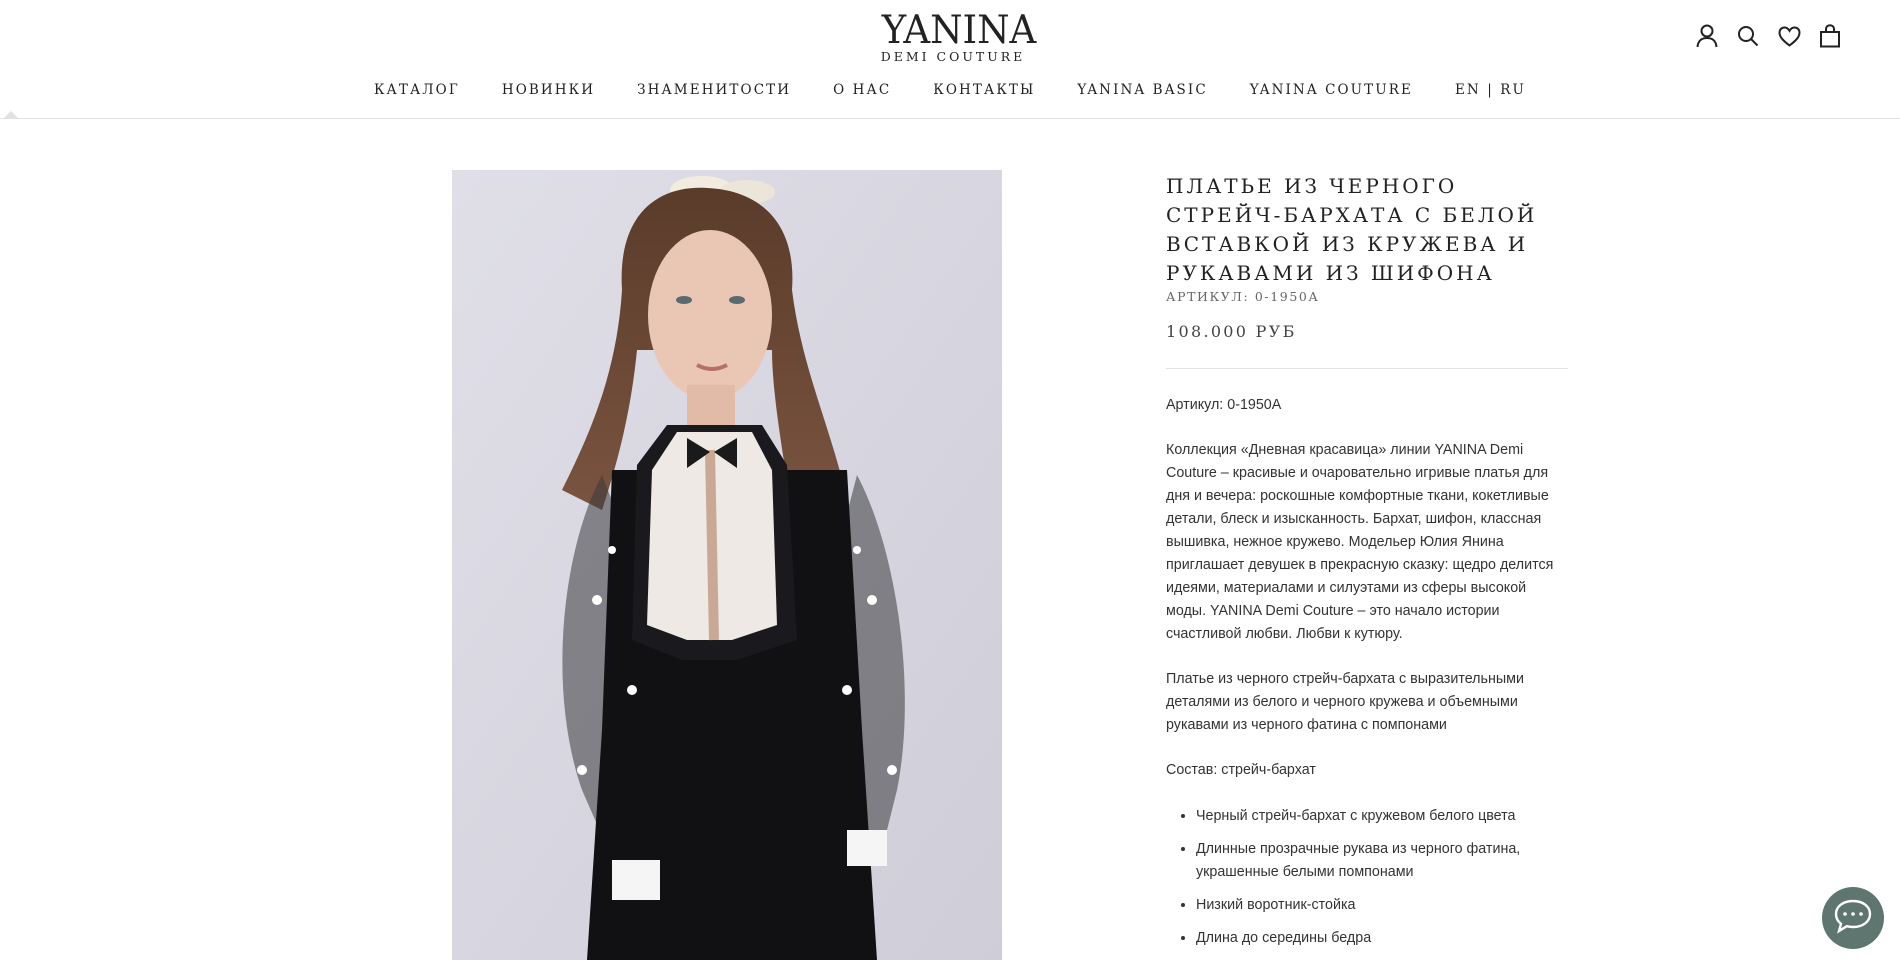 The width and height of the screenshot is (1900, 960). I want to click on cart-bag-icon, so click(1830, 36).